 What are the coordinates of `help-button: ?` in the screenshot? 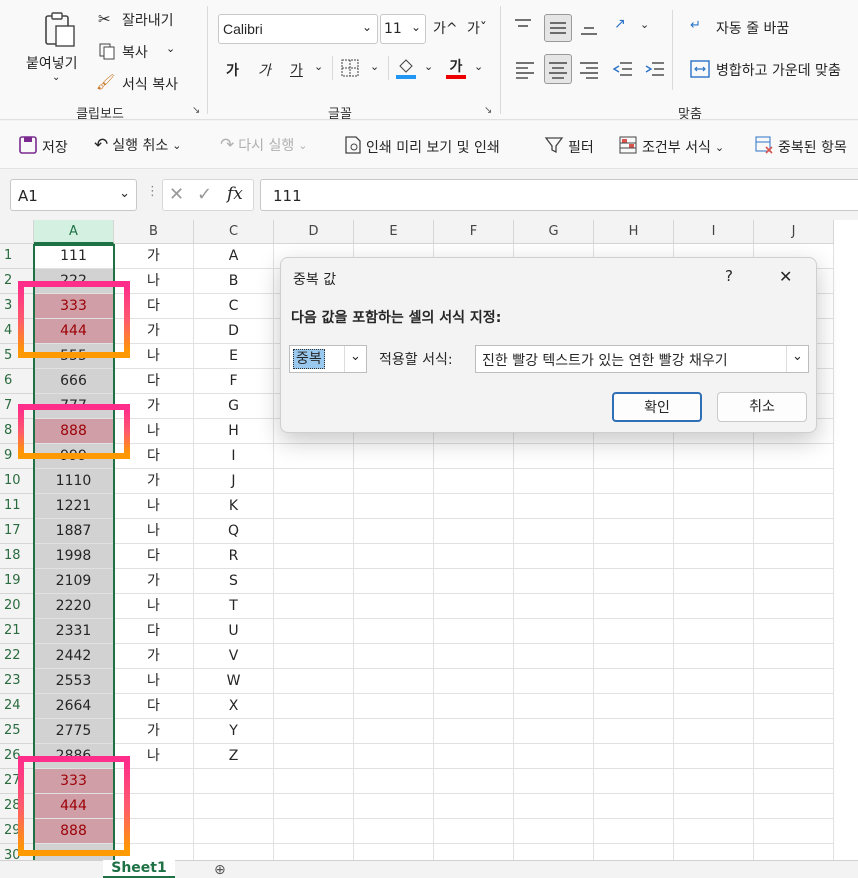 It's located at (729, 276).